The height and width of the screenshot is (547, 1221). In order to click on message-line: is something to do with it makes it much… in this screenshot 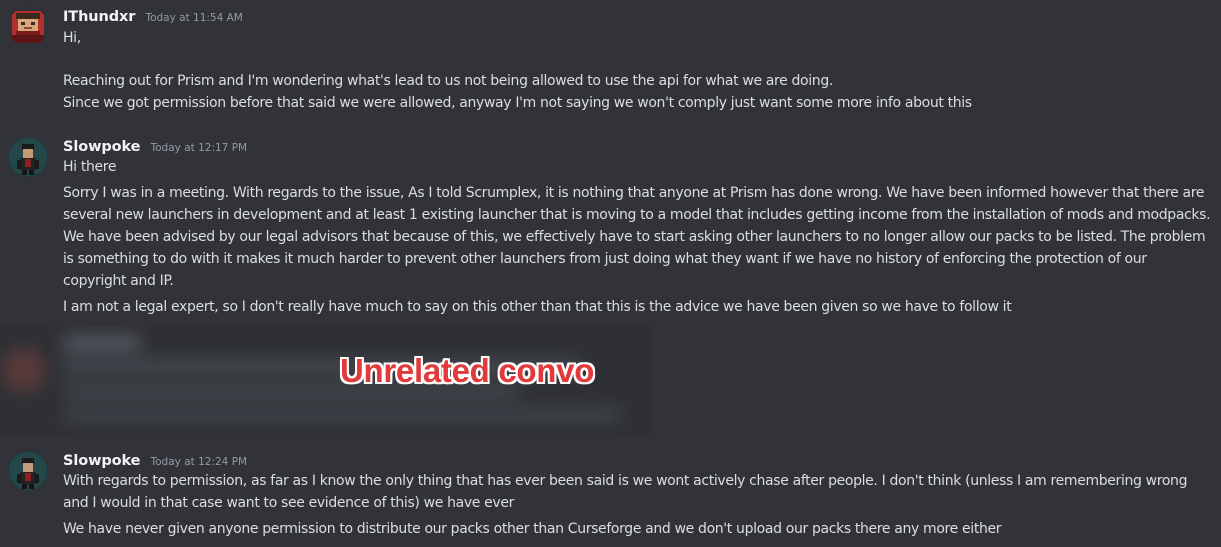, I will do `click(605, 259)`.